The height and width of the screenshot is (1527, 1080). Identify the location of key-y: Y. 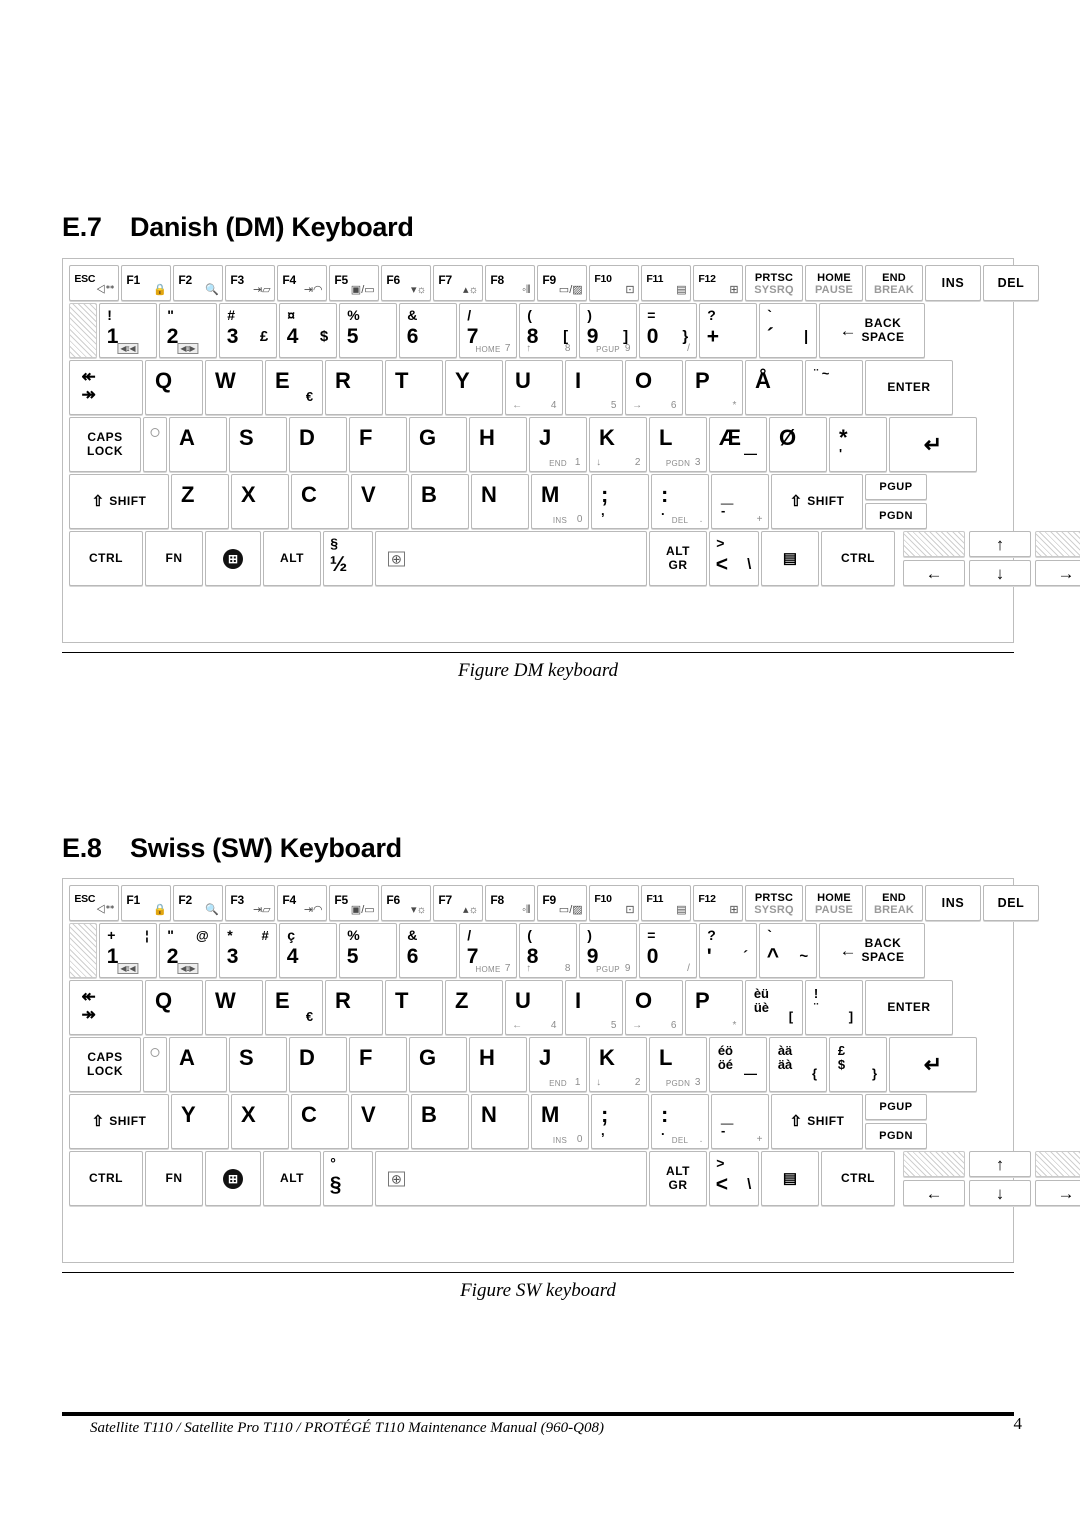
(474, 387).